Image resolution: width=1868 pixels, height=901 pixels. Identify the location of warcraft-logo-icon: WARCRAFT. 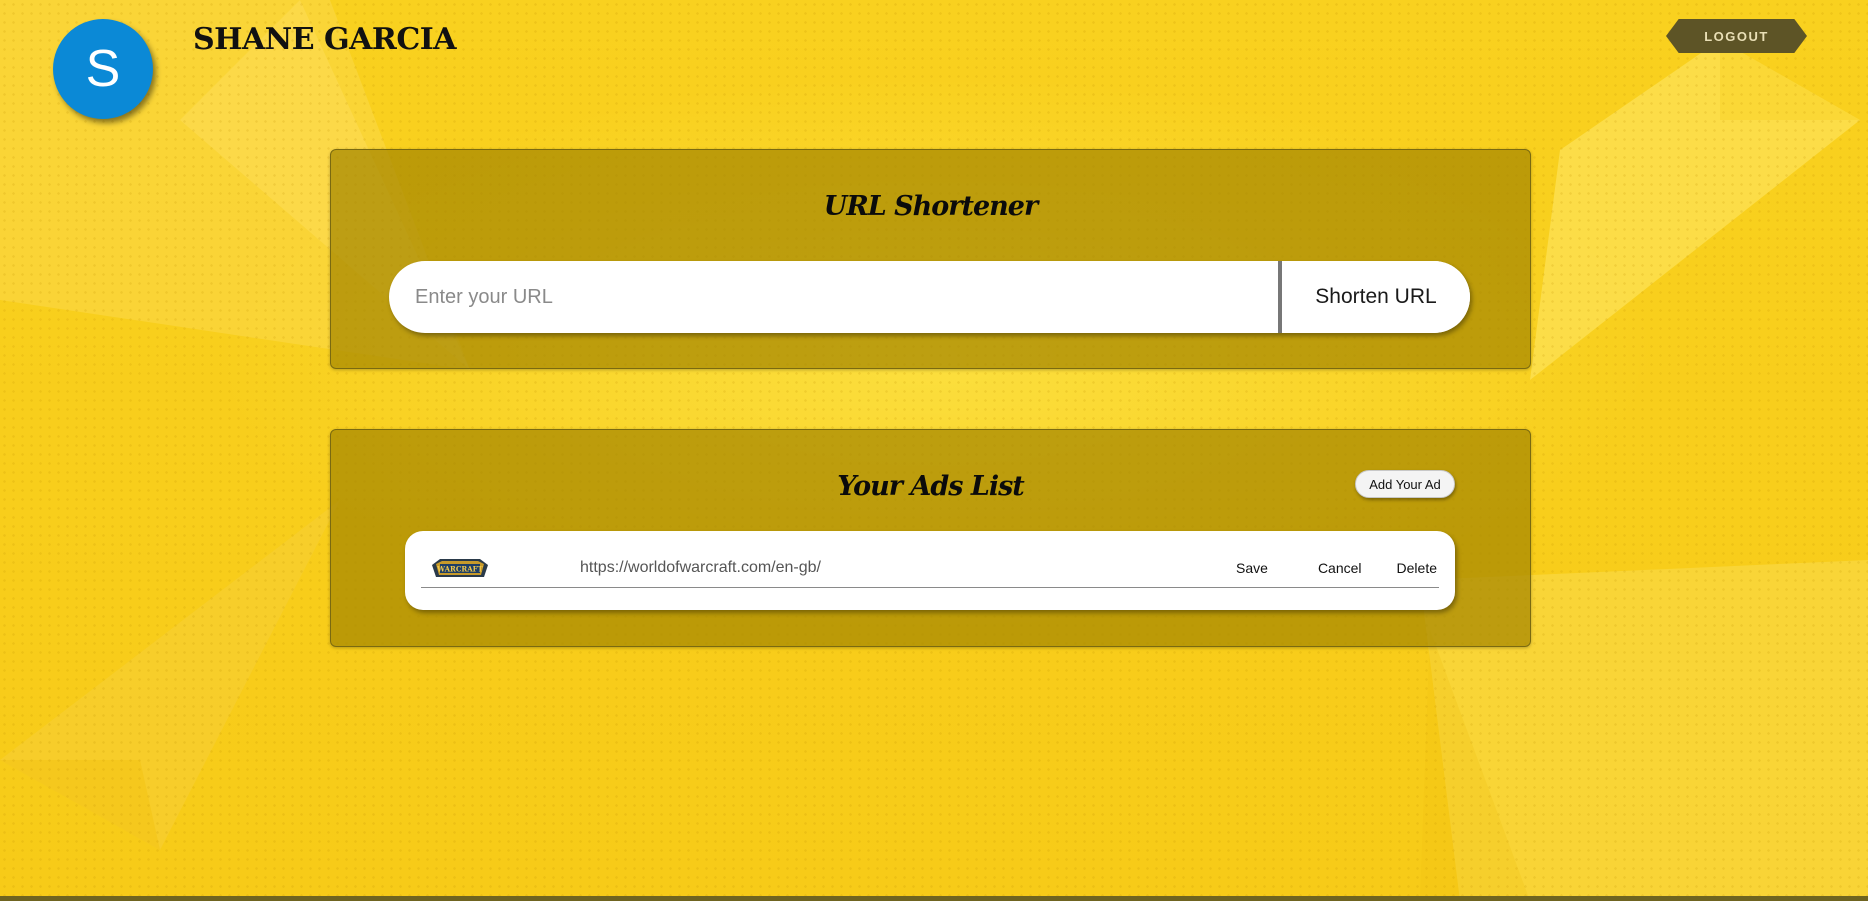
(460, 568).